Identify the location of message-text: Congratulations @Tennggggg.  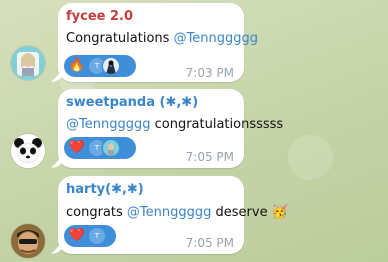
(162, 38).